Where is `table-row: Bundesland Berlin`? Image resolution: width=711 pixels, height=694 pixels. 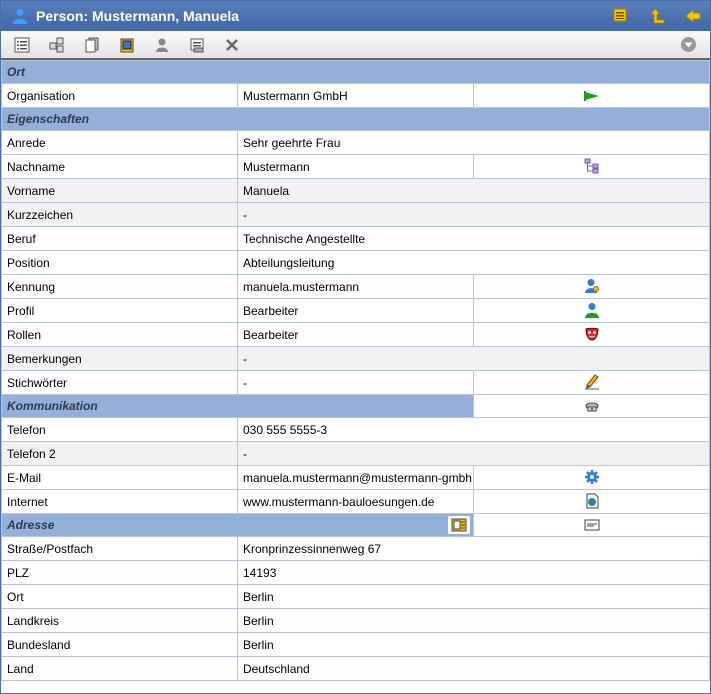
table-row: Bundesland Berlin is located at coordinates (355, 644).